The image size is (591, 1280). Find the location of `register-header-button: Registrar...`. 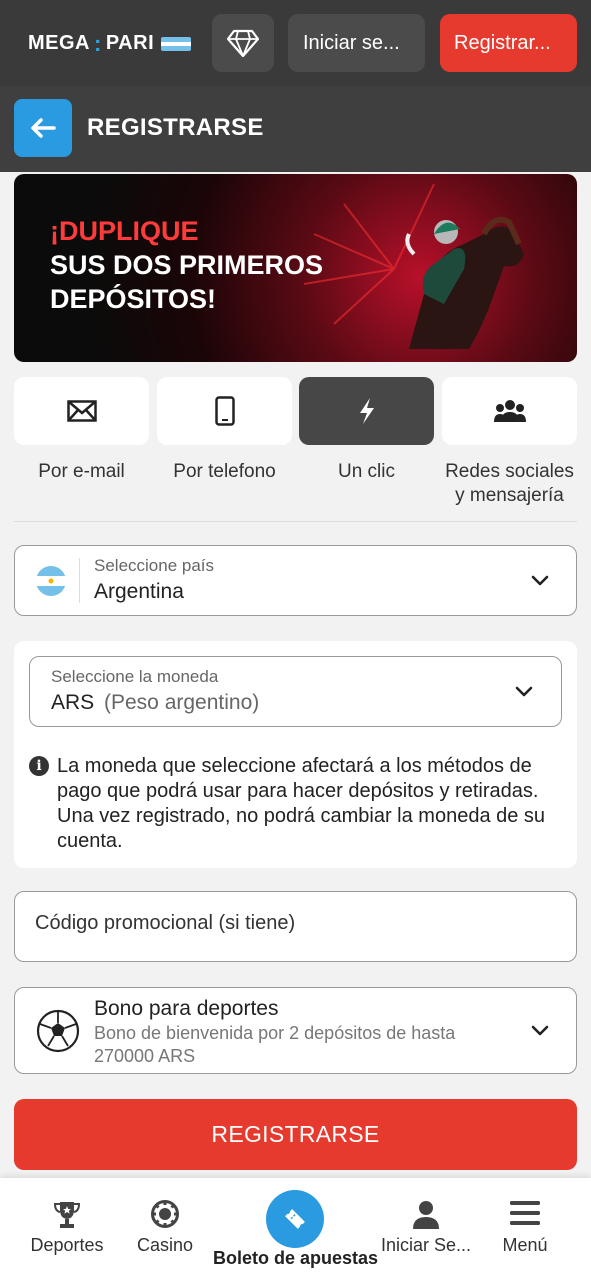

register-header-button: Registrar... is located at coordinates (508, 43).